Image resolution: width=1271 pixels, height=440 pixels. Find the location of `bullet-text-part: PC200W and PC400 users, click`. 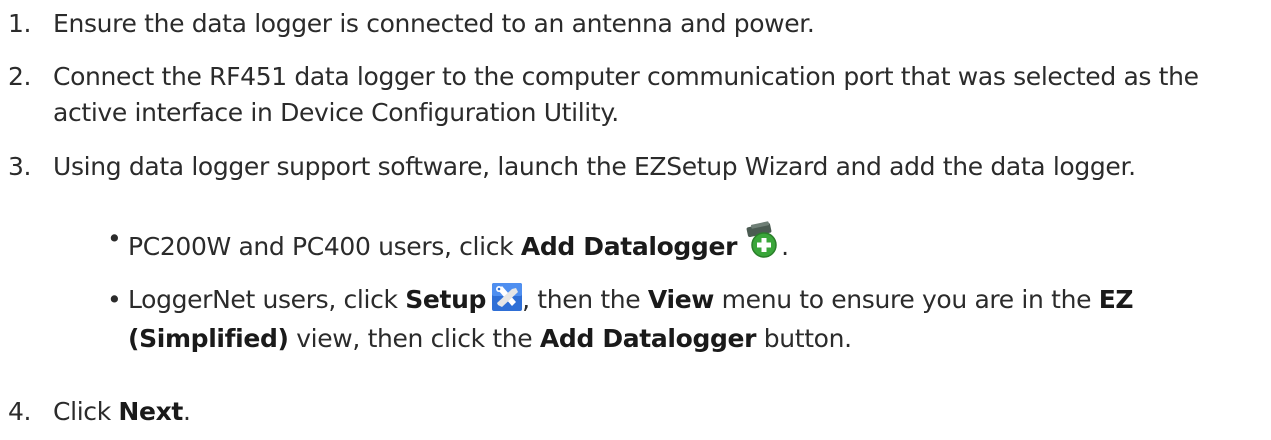

bullet-text-part: PC200W and PC400 users, click is located at coordinates (324, 246).